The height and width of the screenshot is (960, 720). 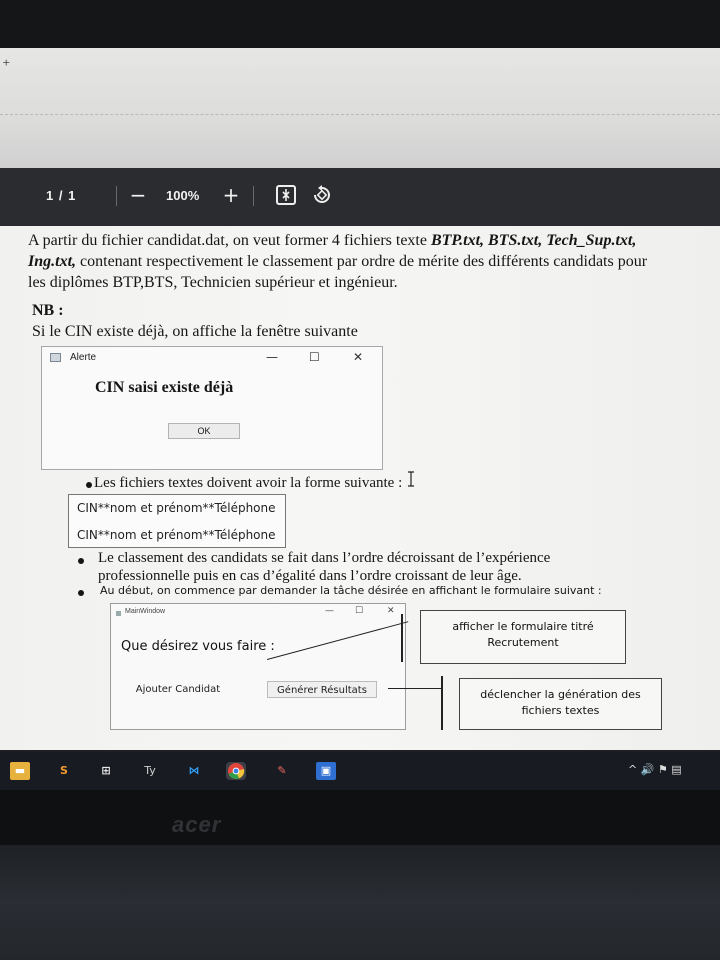 What do you see at coordinates (61, 195) in the screenshot?
I see `page-indicator: 1 / 1` at bounding box center [61, 195].